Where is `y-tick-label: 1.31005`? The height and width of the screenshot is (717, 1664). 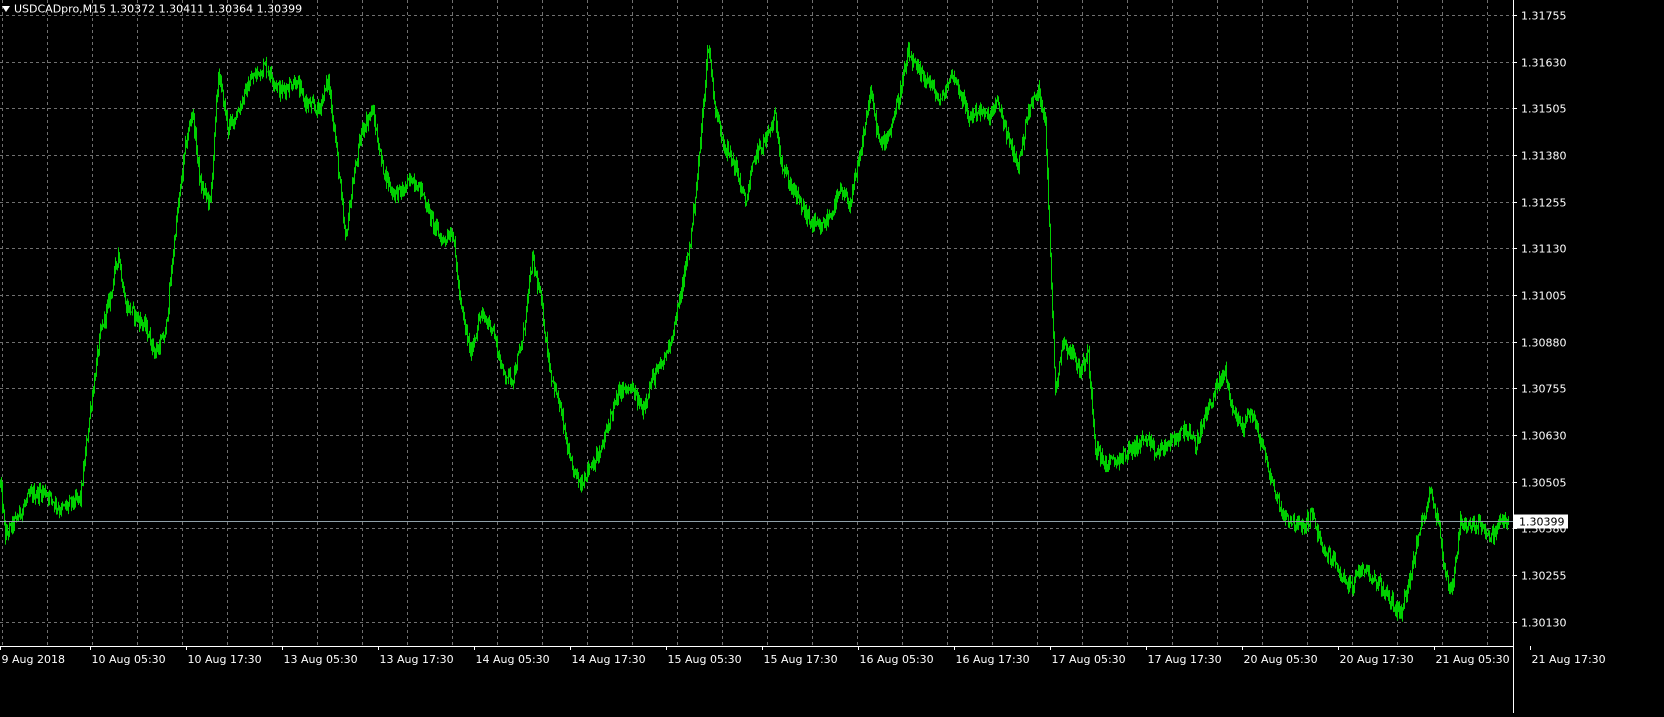 y-tick-label: 1.31005 is located at coordinates (1544, 296).